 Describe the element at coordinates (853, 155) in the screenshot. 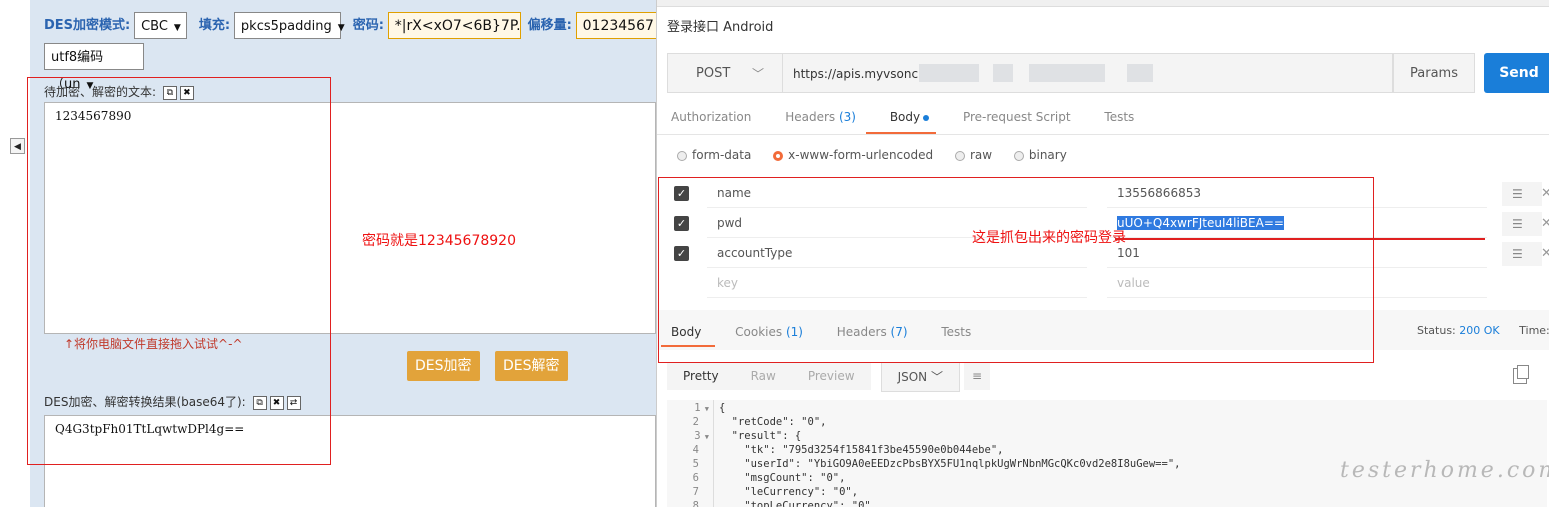

I see `radio-x-www-form-urlencoded: x-www-form-urlencoded` at that location.